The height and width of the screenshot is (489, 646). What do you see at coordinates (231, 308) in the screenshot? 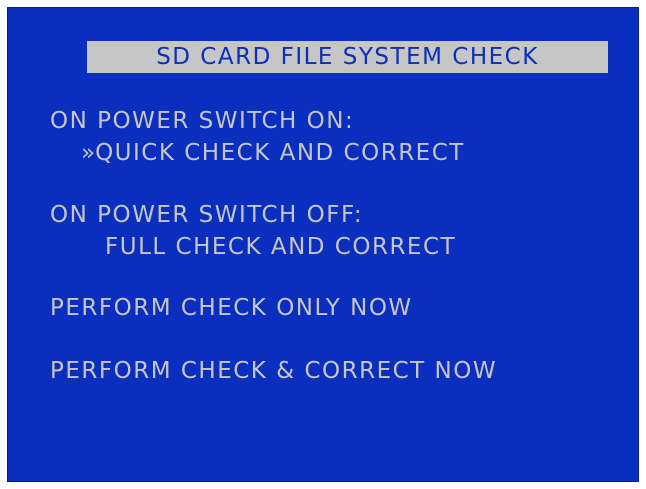
I see `perform-check-only-item: PERFORM CHECK ONLY NOW` at bounding box center [231, 308].